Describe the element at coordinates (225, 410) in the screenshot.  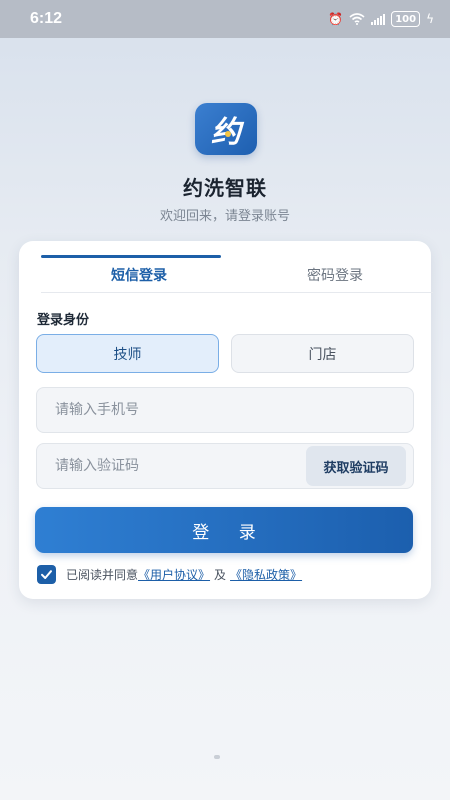
I see `phone-input` at that location.